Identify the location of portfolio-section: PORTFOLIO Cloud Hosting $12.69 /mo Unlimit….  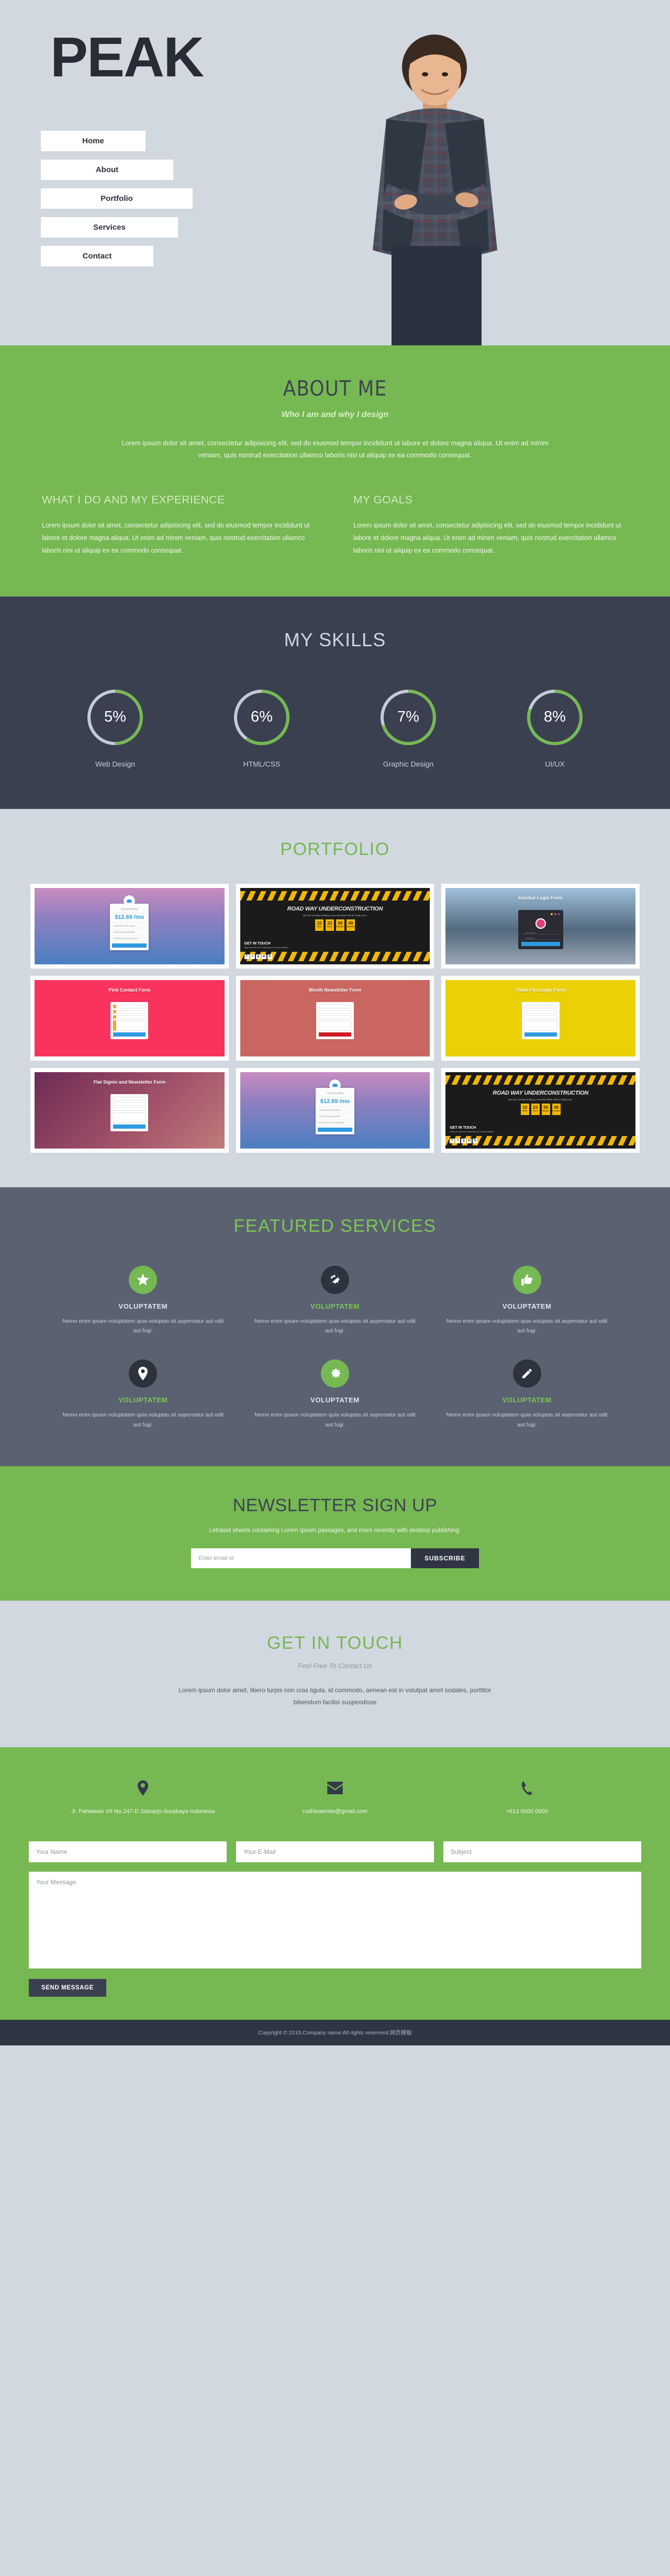
(335, 997).